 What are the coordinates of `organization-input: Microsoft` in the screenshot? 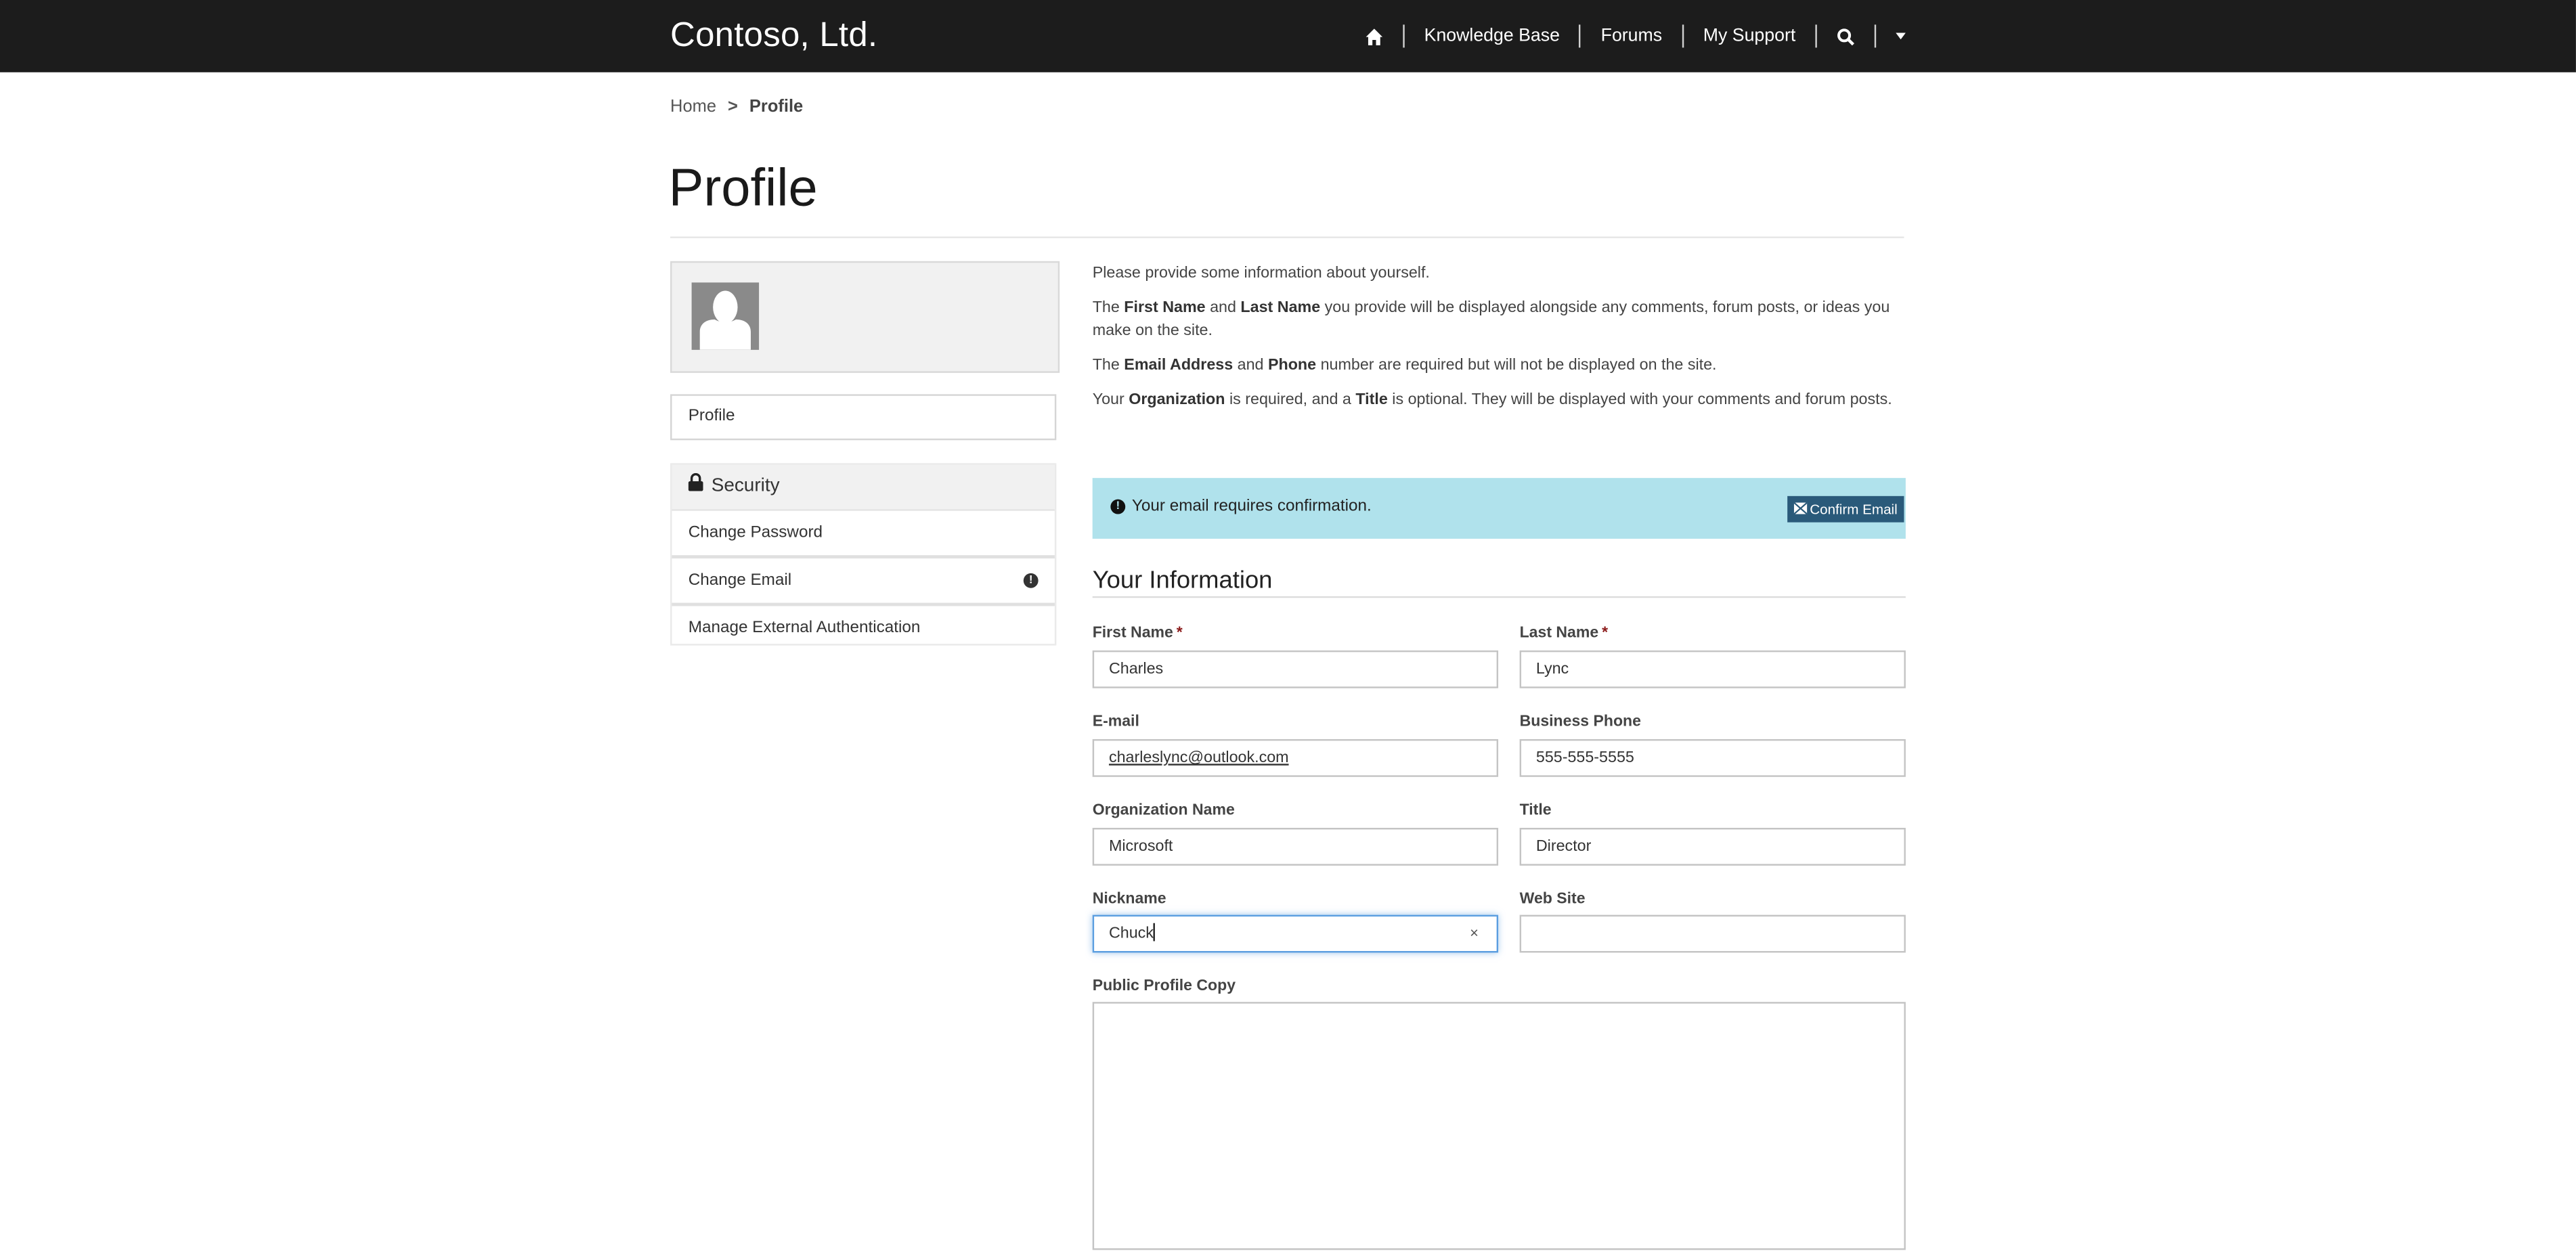 It's located at (1295, 847).